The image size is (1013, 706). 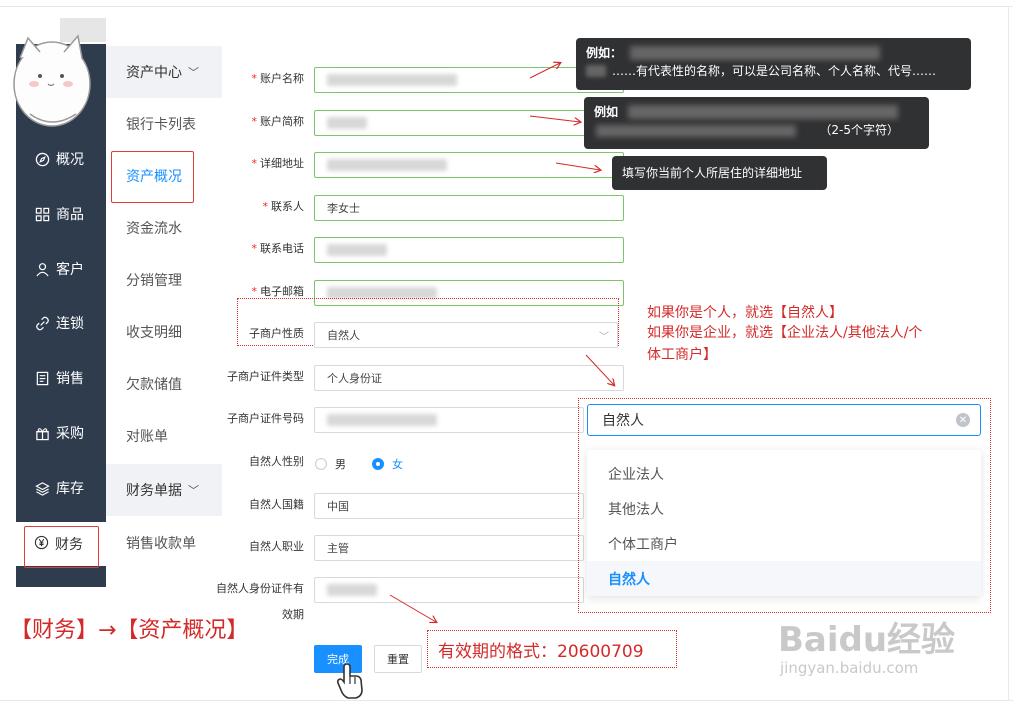 What do you see at coordinates (867, 640) in the screenshot?
I see `baidu-watermark-logo: Baidu经验` at bounding box center [867, 640].